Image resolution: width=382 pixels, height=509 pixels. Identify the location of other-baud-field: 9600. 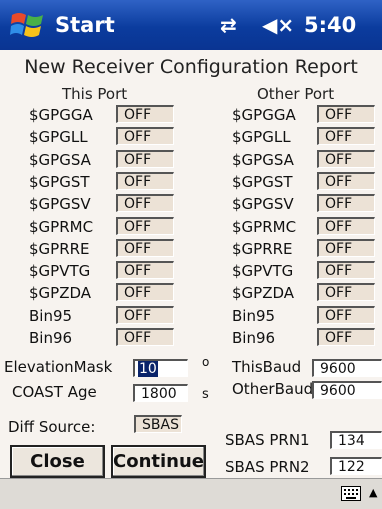
(347, 390).